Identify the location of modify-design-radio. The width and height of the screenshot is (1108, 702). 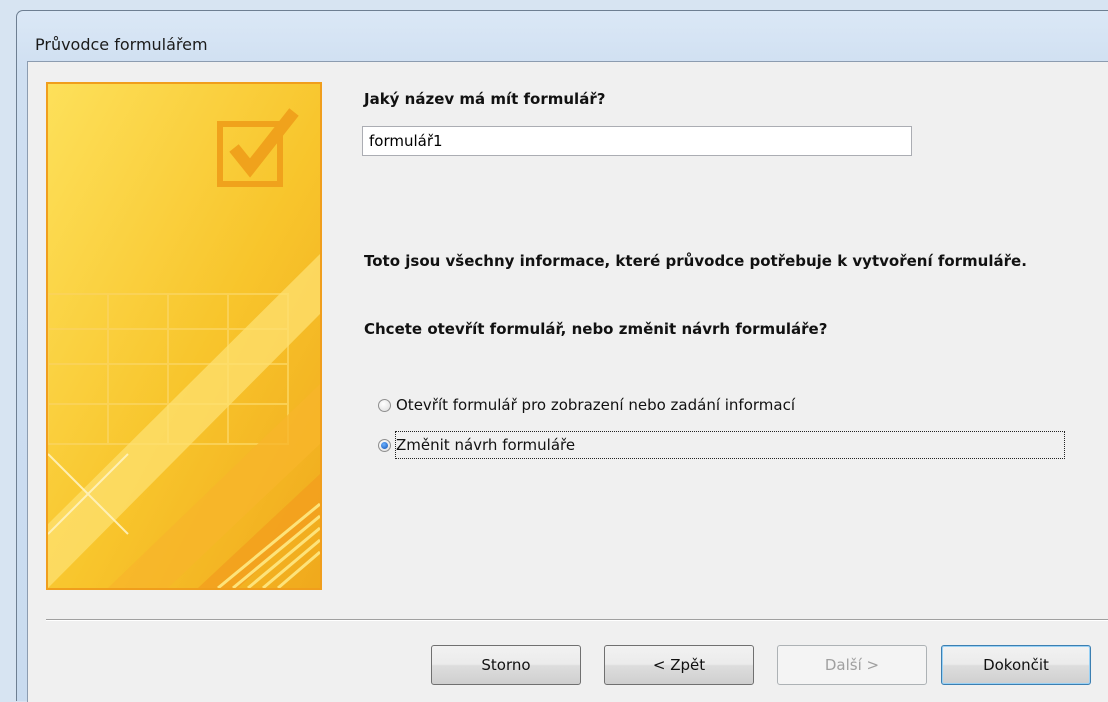
(384, 445).